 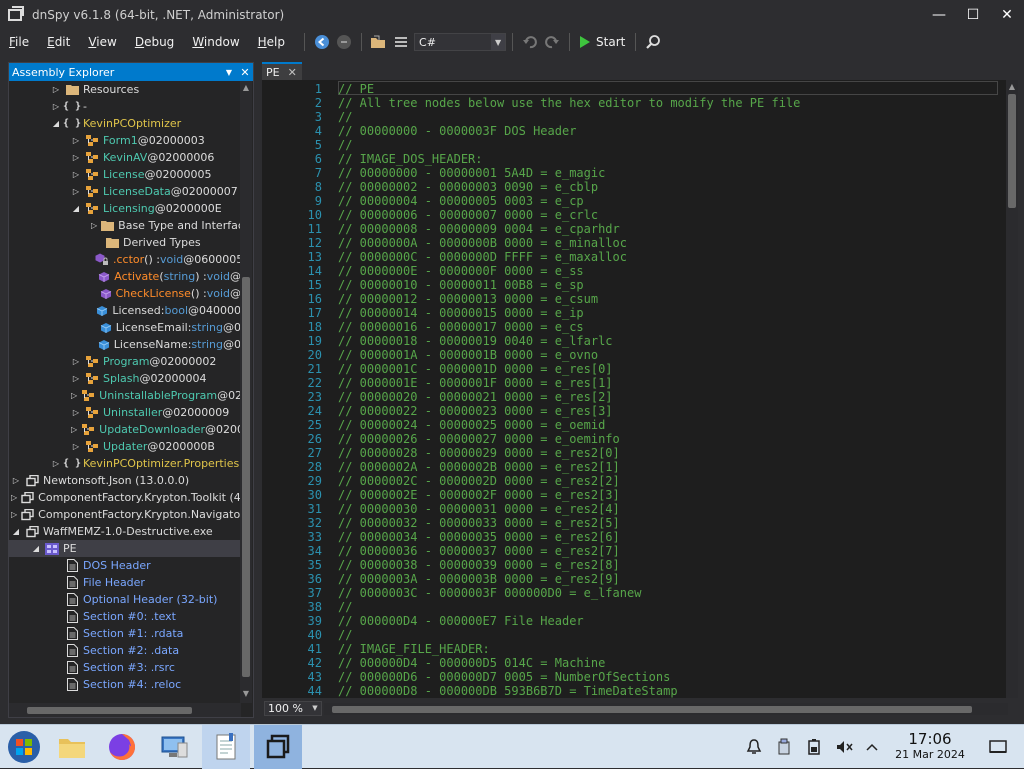 I want to click on network-taskbar-icon, so click(x=174, y=747).